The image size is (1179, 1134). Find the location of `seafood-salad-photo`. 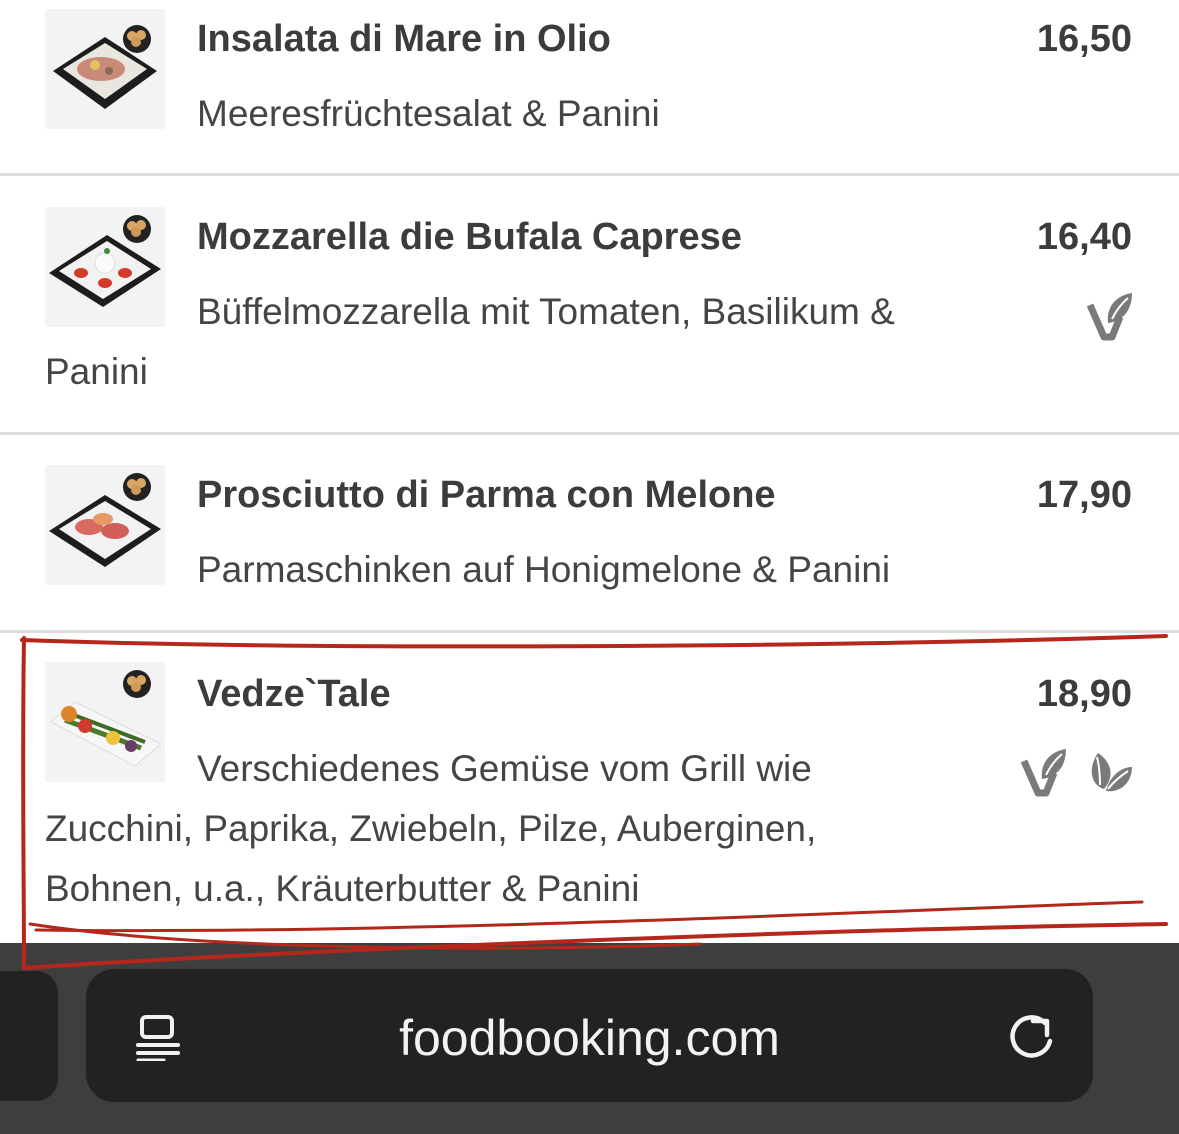

seafood-salad-photo is located at coordinates (105, 69).